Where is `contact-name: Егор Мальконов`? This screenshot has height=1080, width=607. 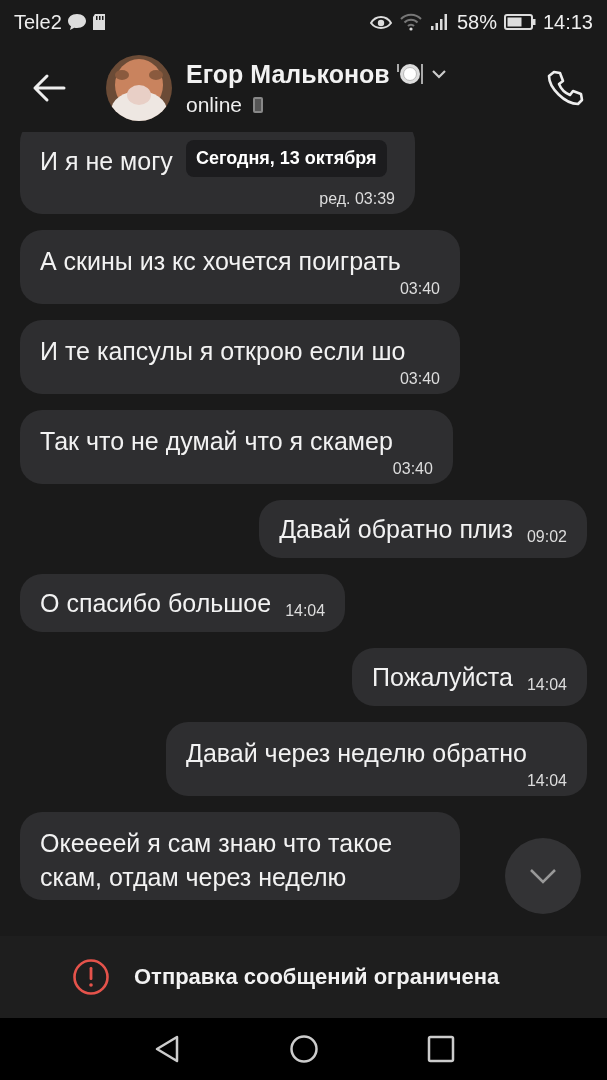
contact-name: Егор Мальконов is located at coordinates (288, 74).